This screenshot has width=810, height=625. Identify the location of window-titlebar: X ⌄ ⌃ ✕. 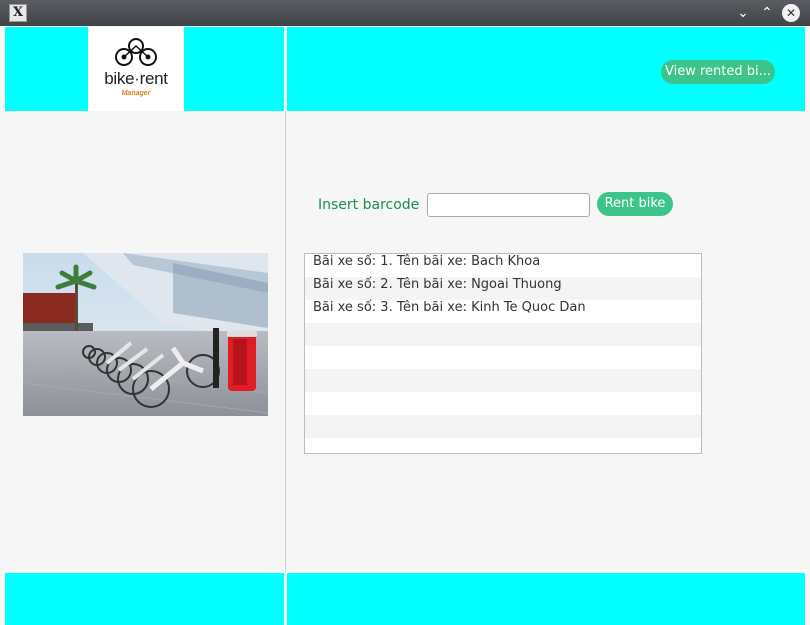
(405, 13).